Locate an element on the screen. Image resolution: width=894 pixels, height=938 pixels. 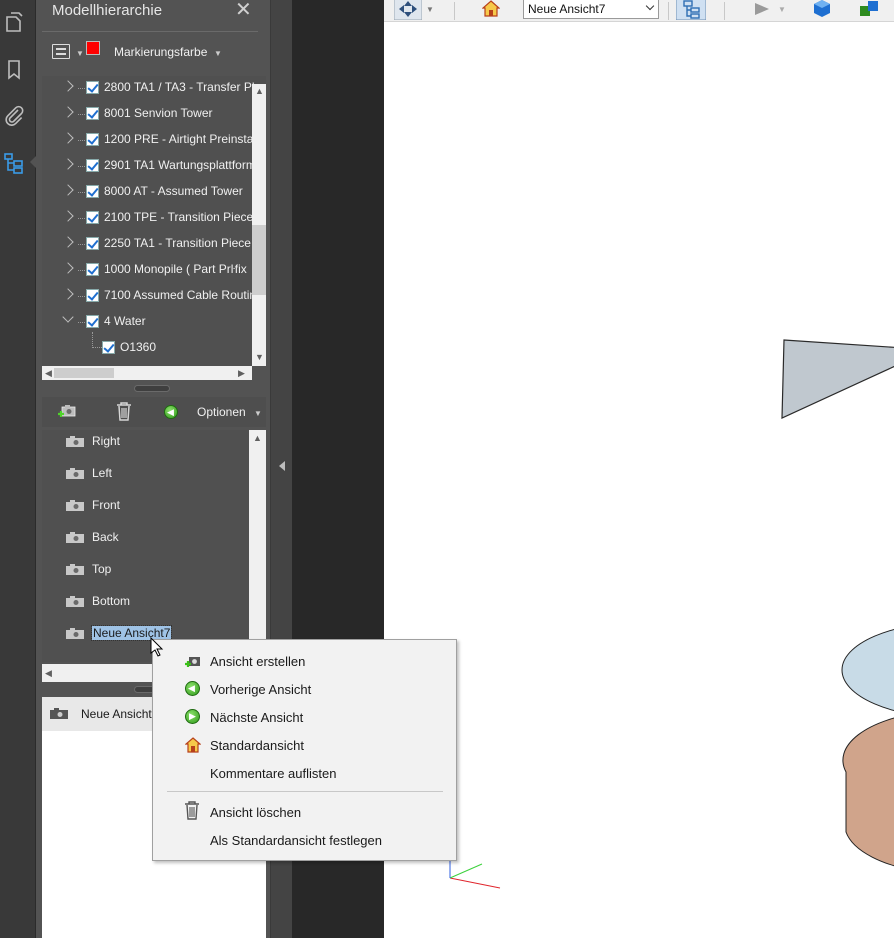
menu-item-set-default-view: Als Standardansicht festlegen is located at coordinates (304, 840).